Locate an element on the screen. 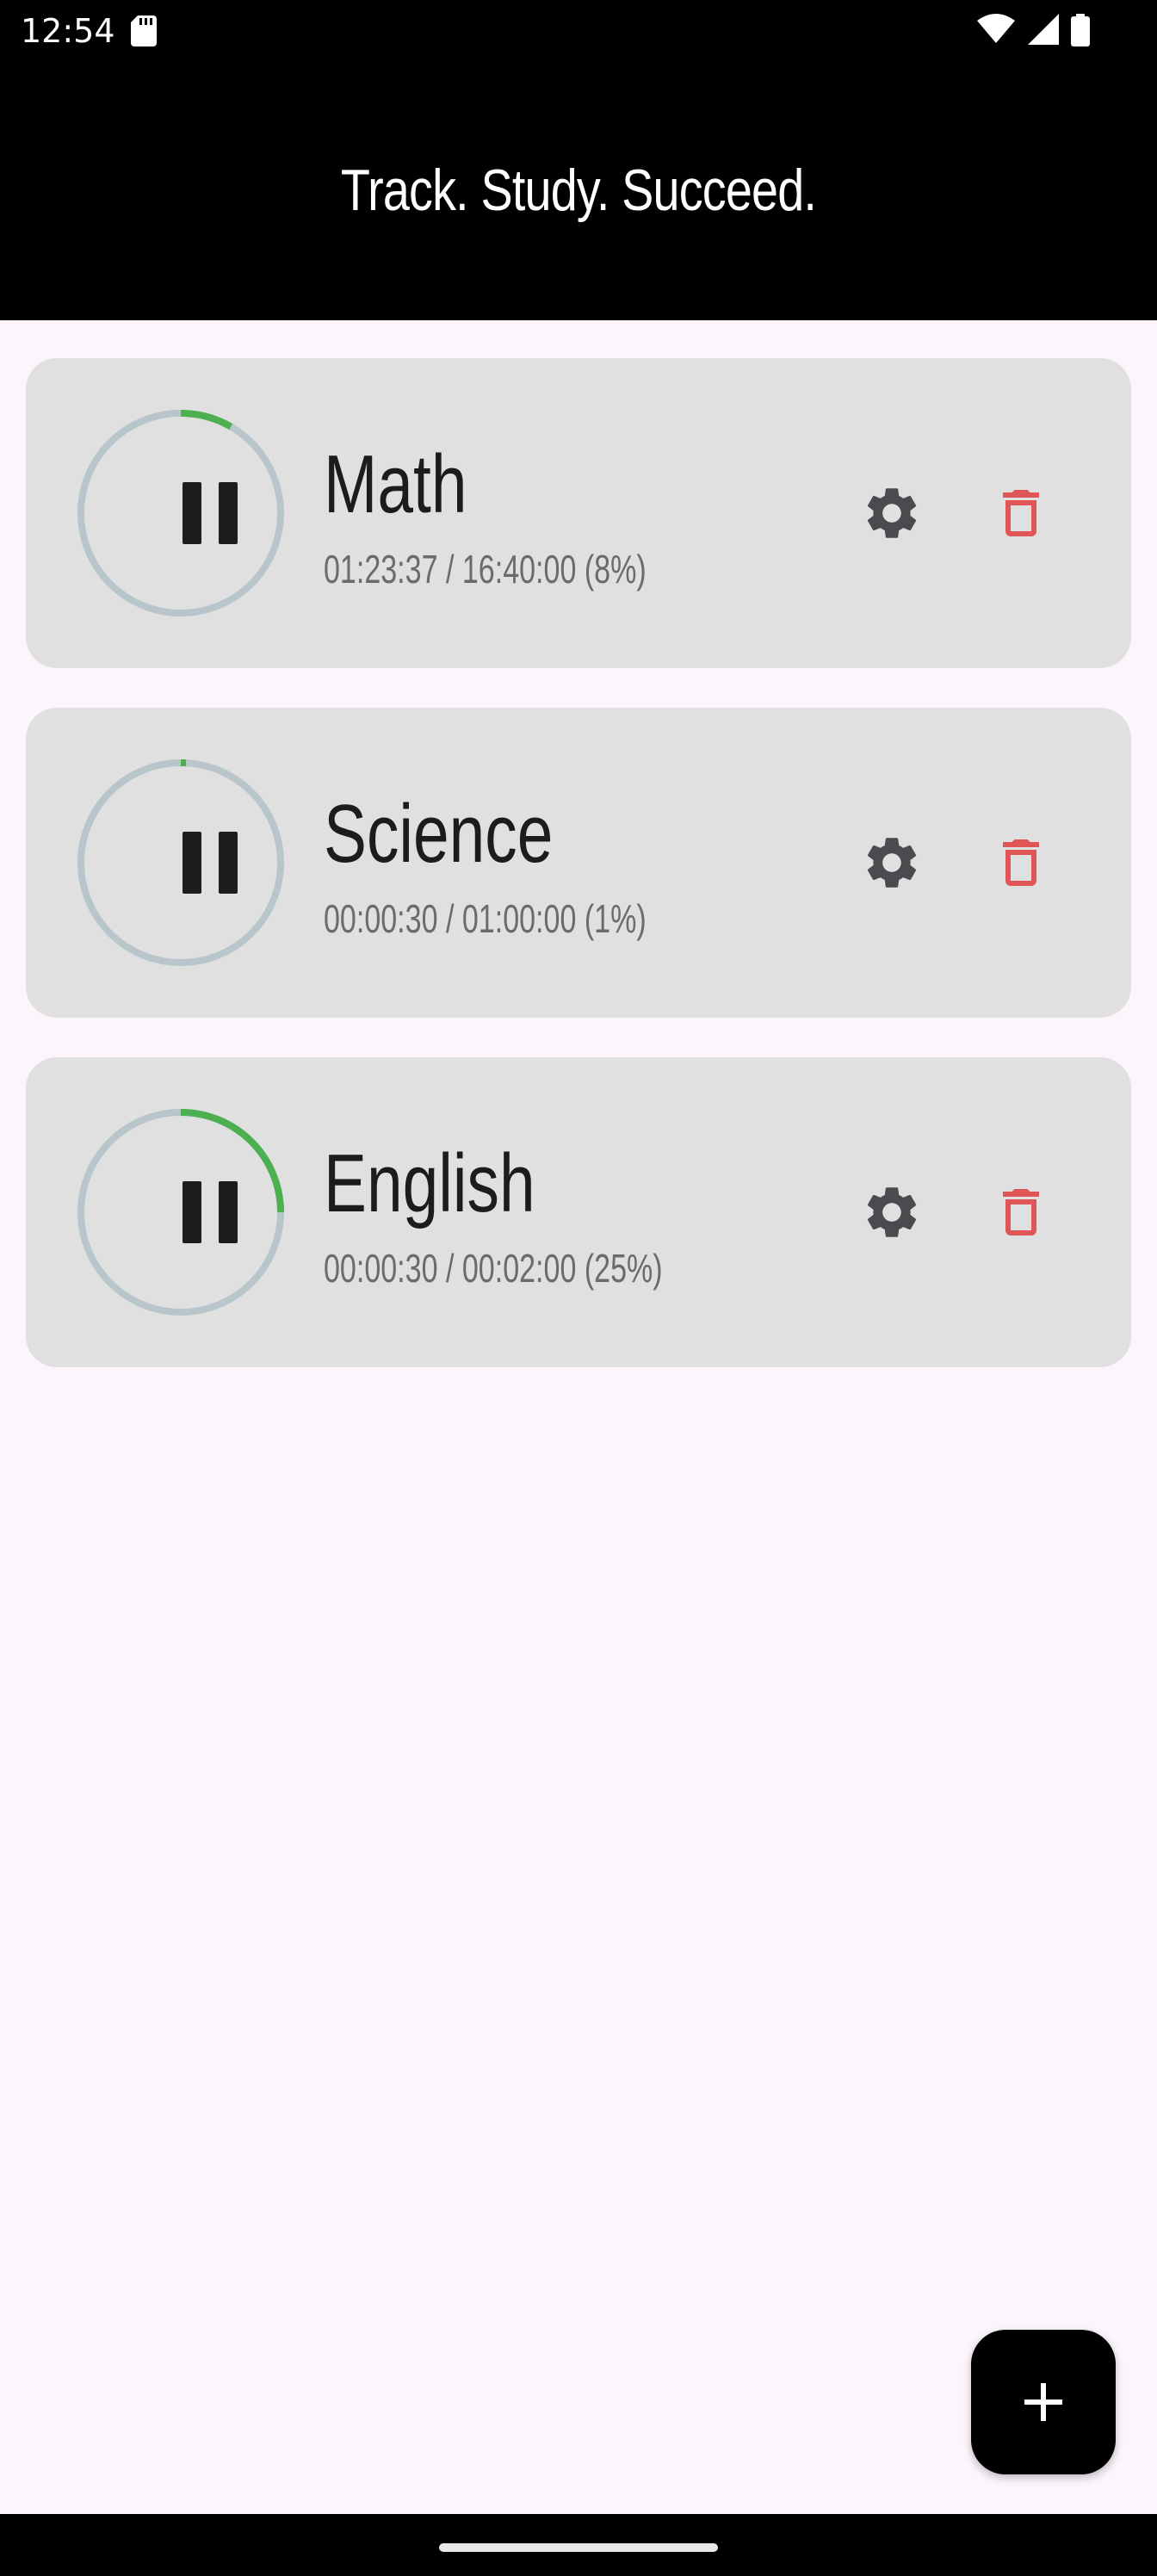 This screenshot has width=1157, height=2576. plus-icon is located at coordinates (1043, 2402).